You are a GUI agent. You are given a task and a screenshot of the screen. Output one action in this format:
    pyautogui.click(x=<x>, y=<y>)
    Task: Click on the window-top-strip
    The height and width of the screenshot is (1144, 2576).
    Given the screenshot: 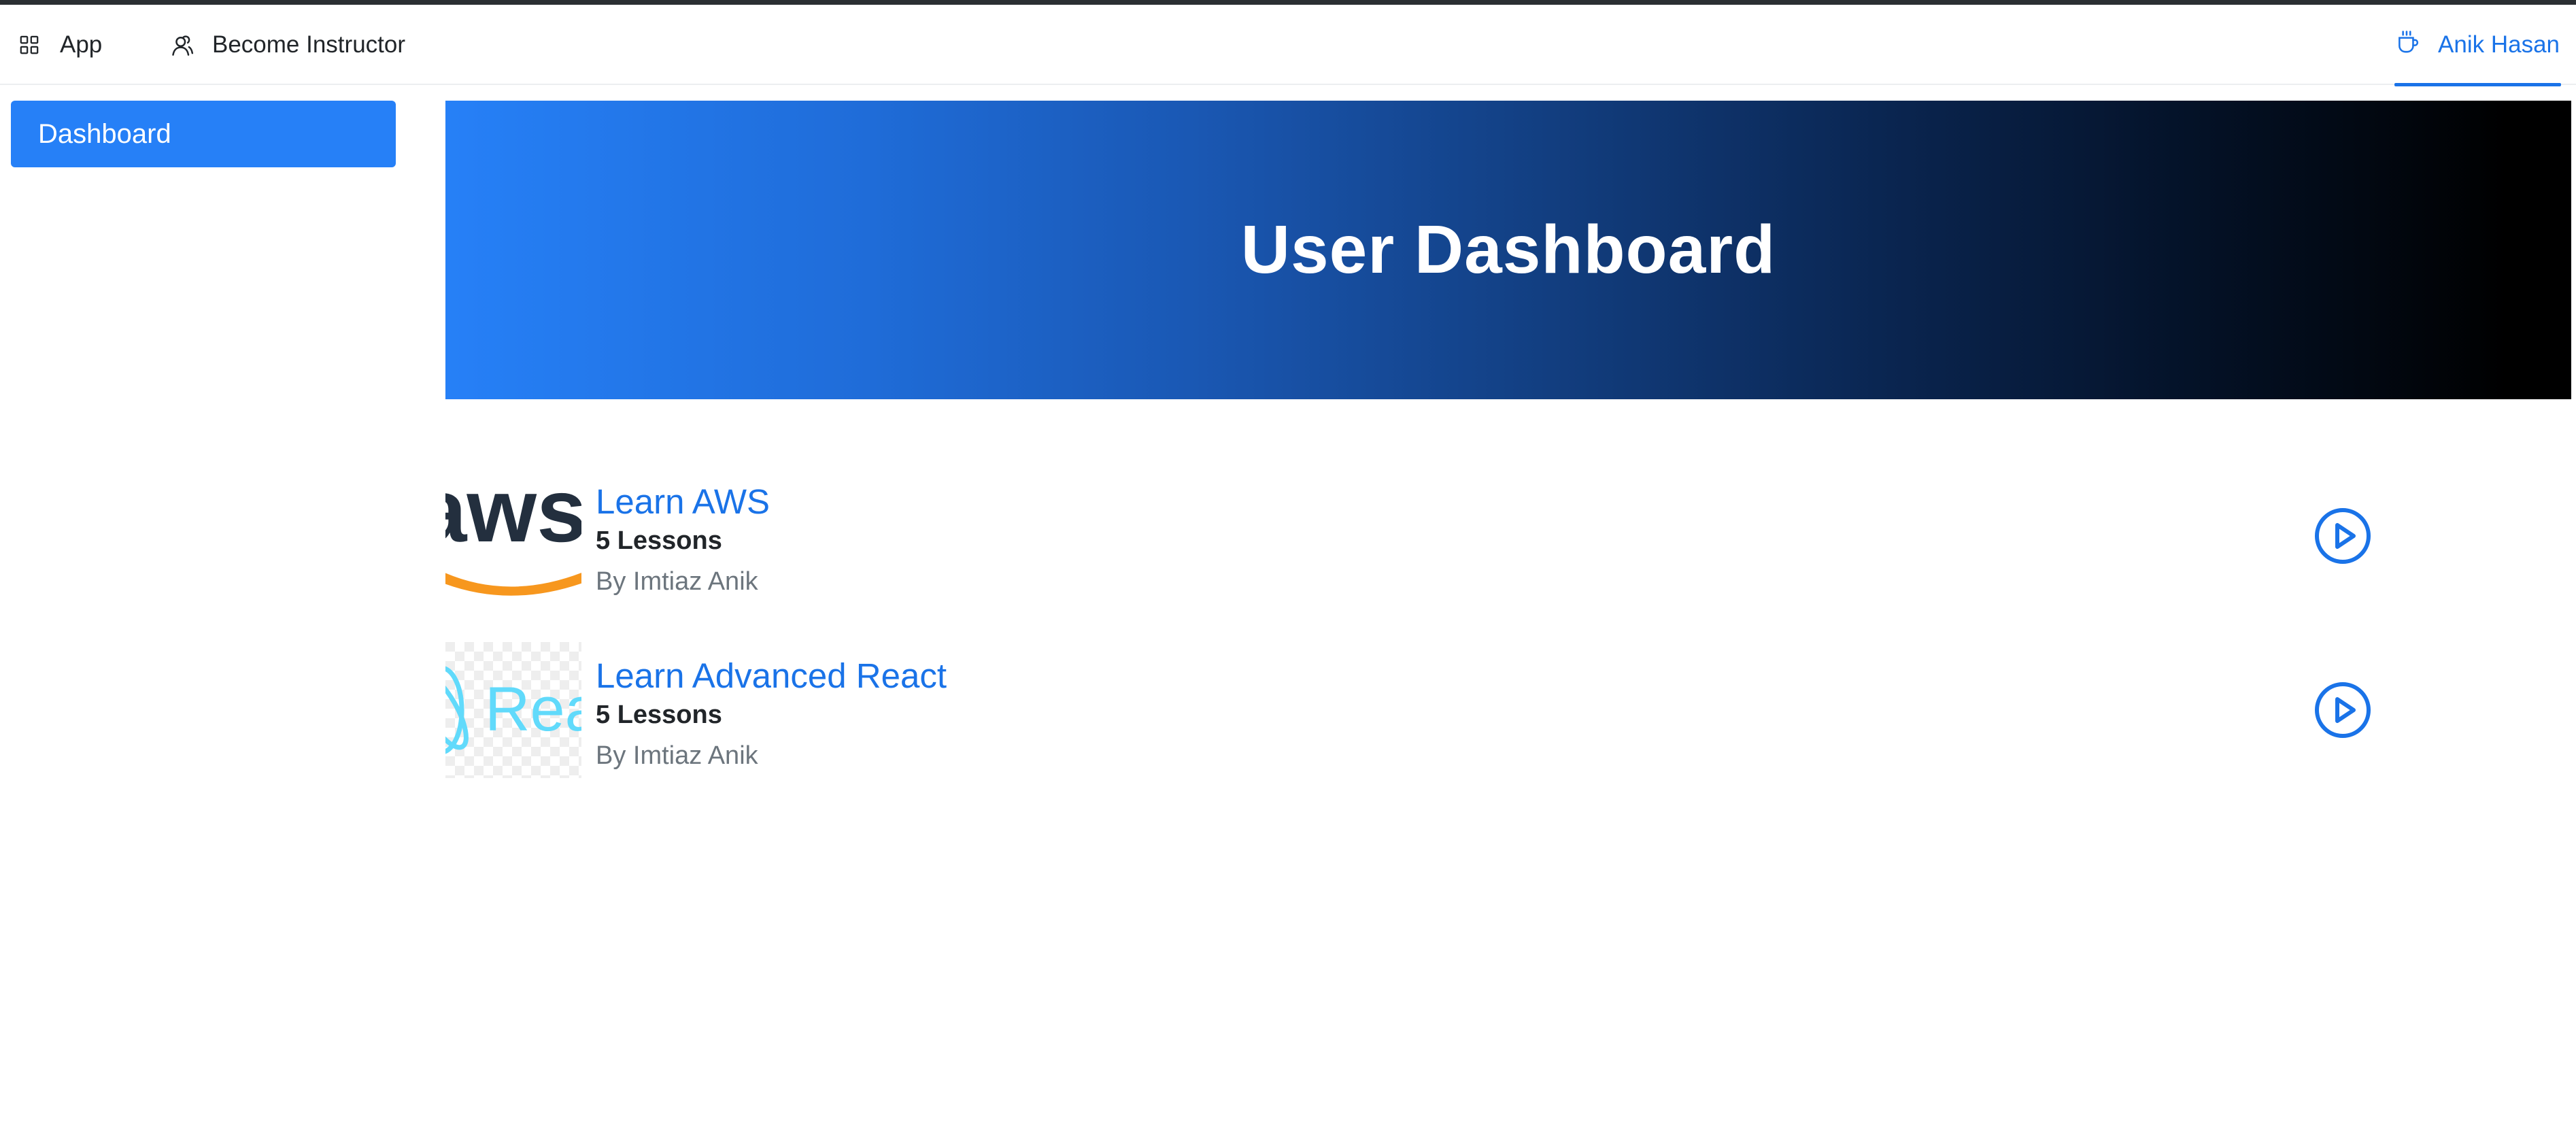 What is the action you would take?
    pyautogui.click(x=1288, y=2)
    